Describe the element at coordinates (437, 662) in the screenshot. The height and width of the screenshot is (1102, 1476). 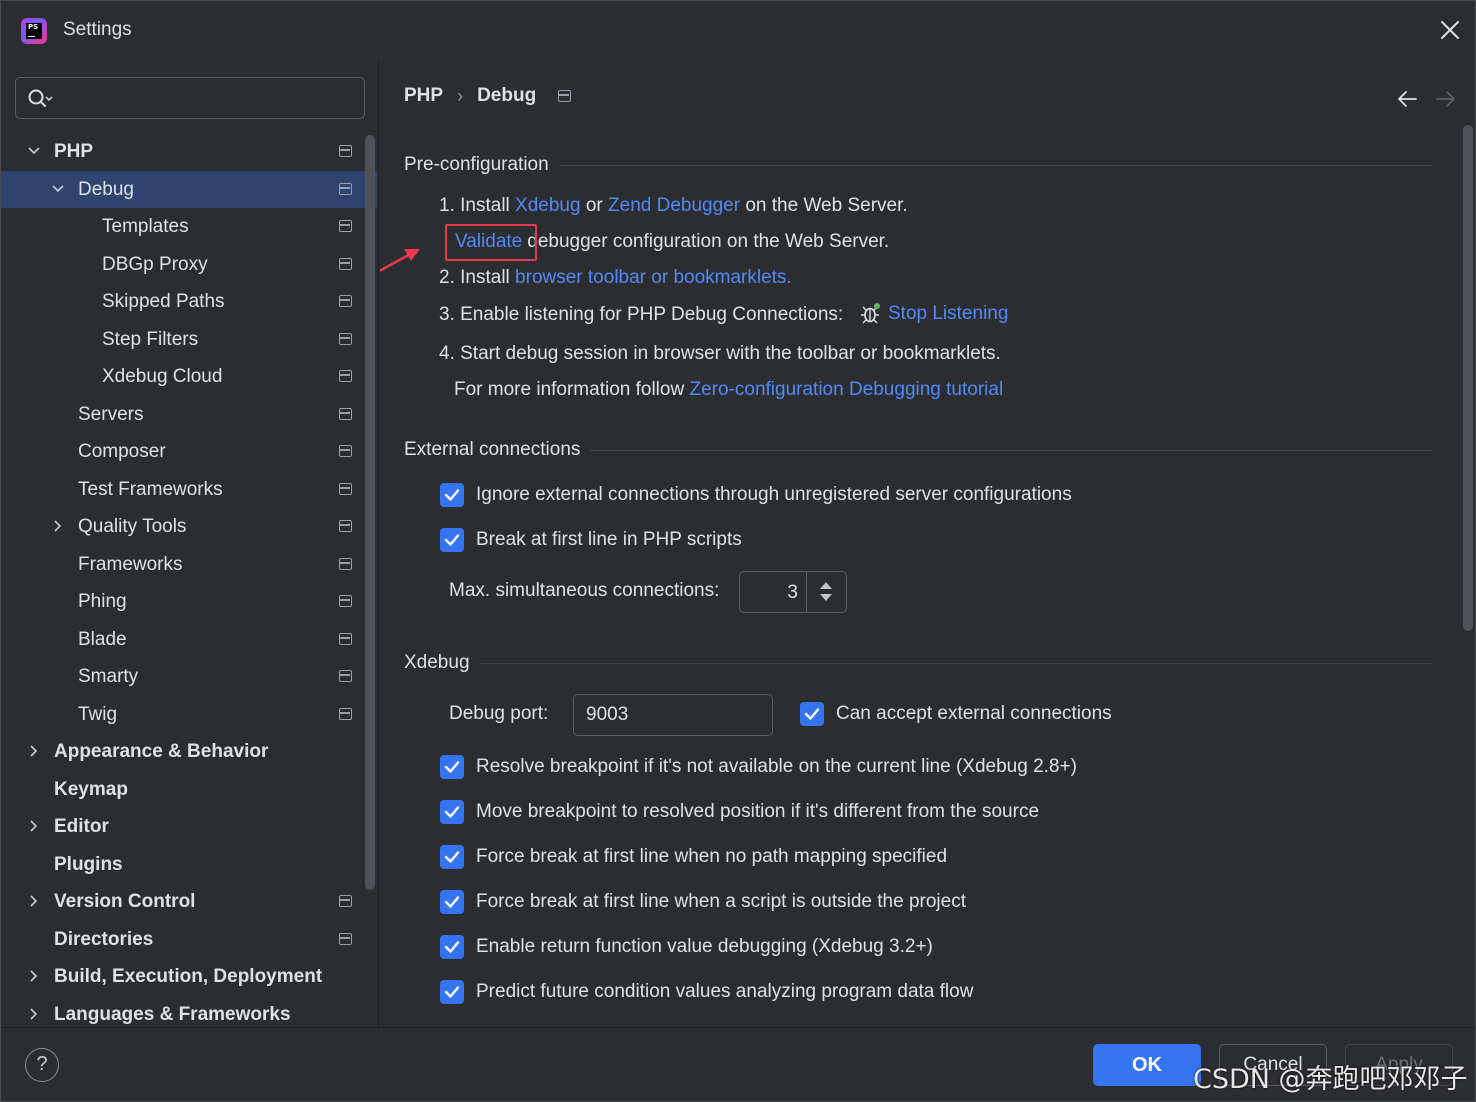
I see `xdebug-title-text: Xdebug` at that location.